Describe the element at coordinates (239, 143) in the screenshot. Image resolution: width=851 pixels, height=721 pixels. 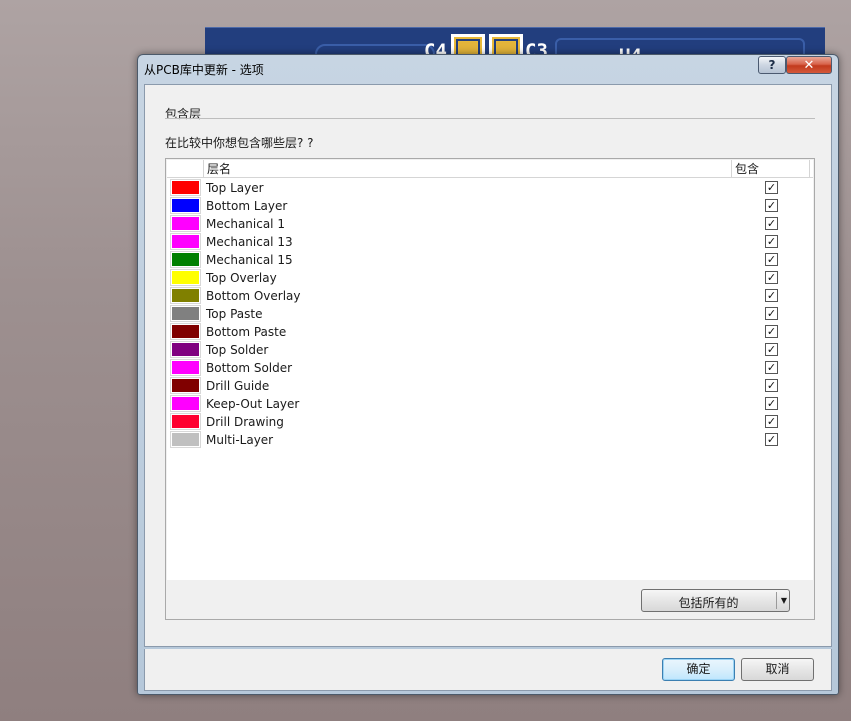
I see `question-label: 在比较中你想包含哪些层? ?` at that location.